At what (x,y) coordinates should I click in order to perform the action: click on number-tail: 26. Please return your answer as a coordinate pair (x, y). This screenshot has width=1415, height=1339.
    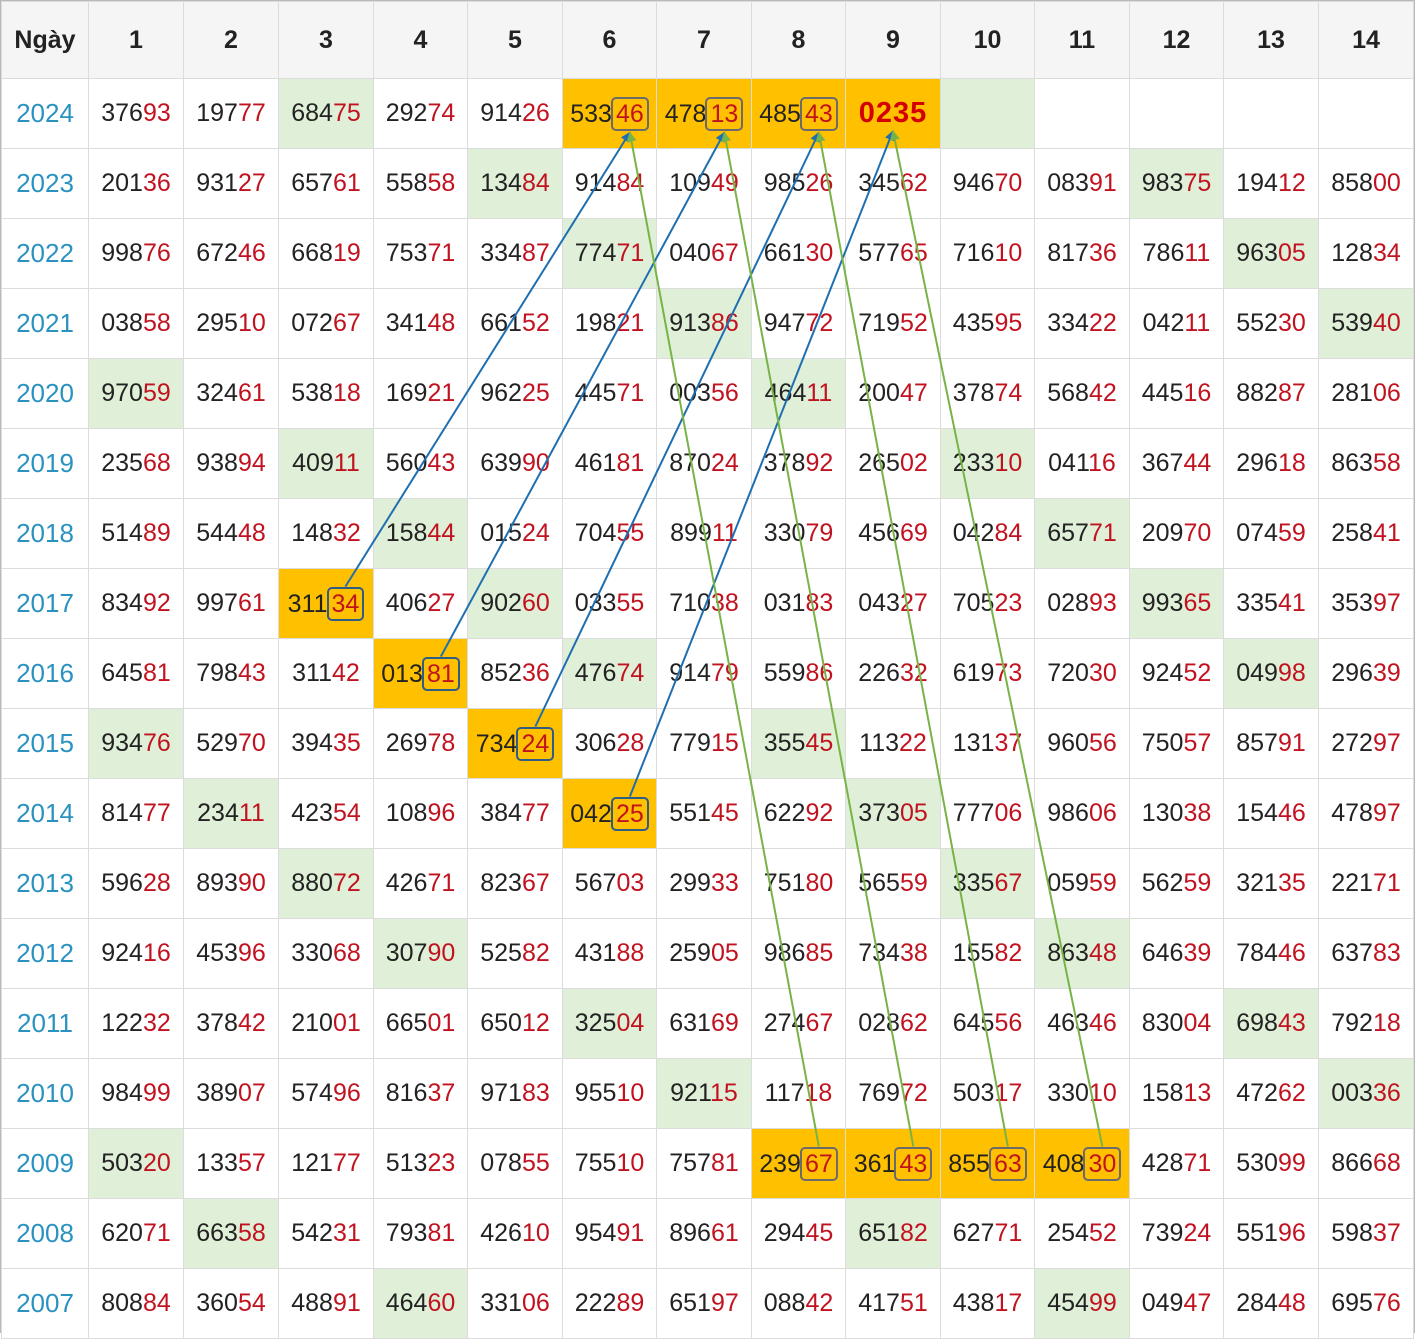
    Looking at the image, I should click on (535, 113).